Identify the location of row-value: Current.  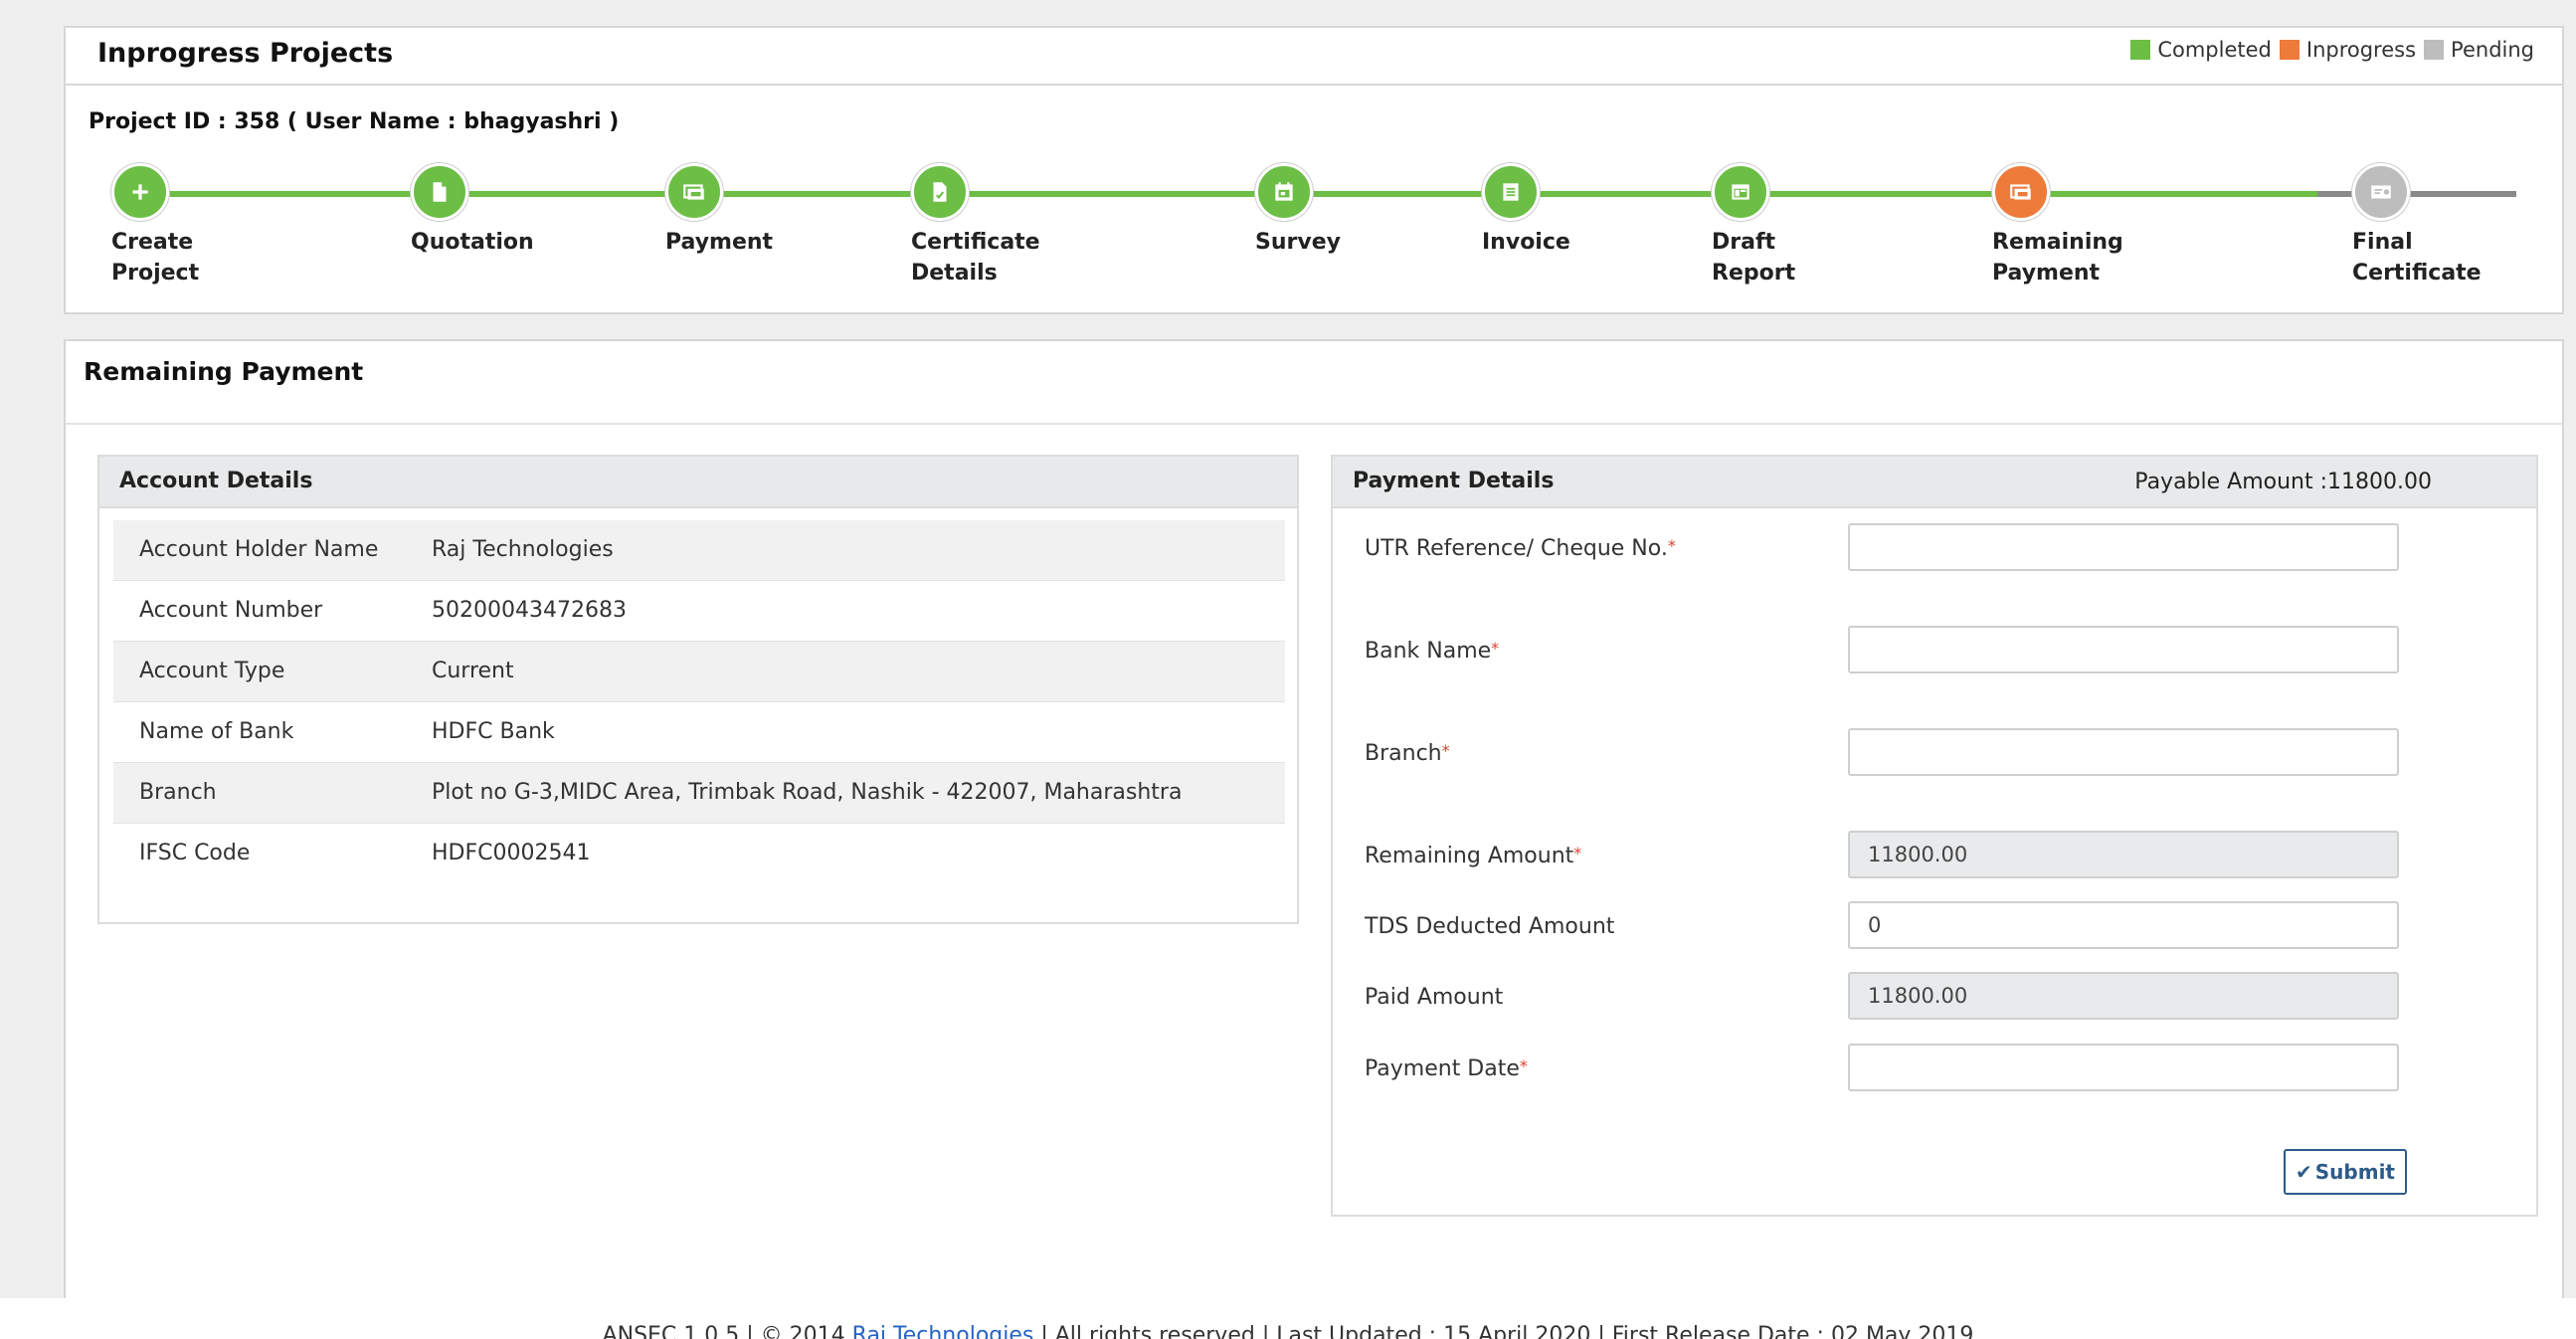
(473, 671).